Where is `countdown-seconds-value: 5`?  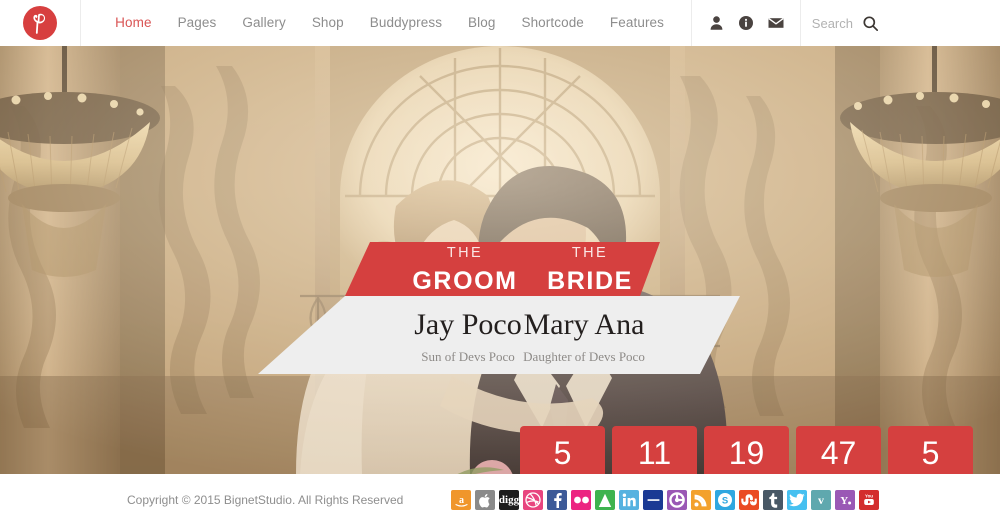 countdown-seconds-value: 5 is located at coordinates (930, 453).